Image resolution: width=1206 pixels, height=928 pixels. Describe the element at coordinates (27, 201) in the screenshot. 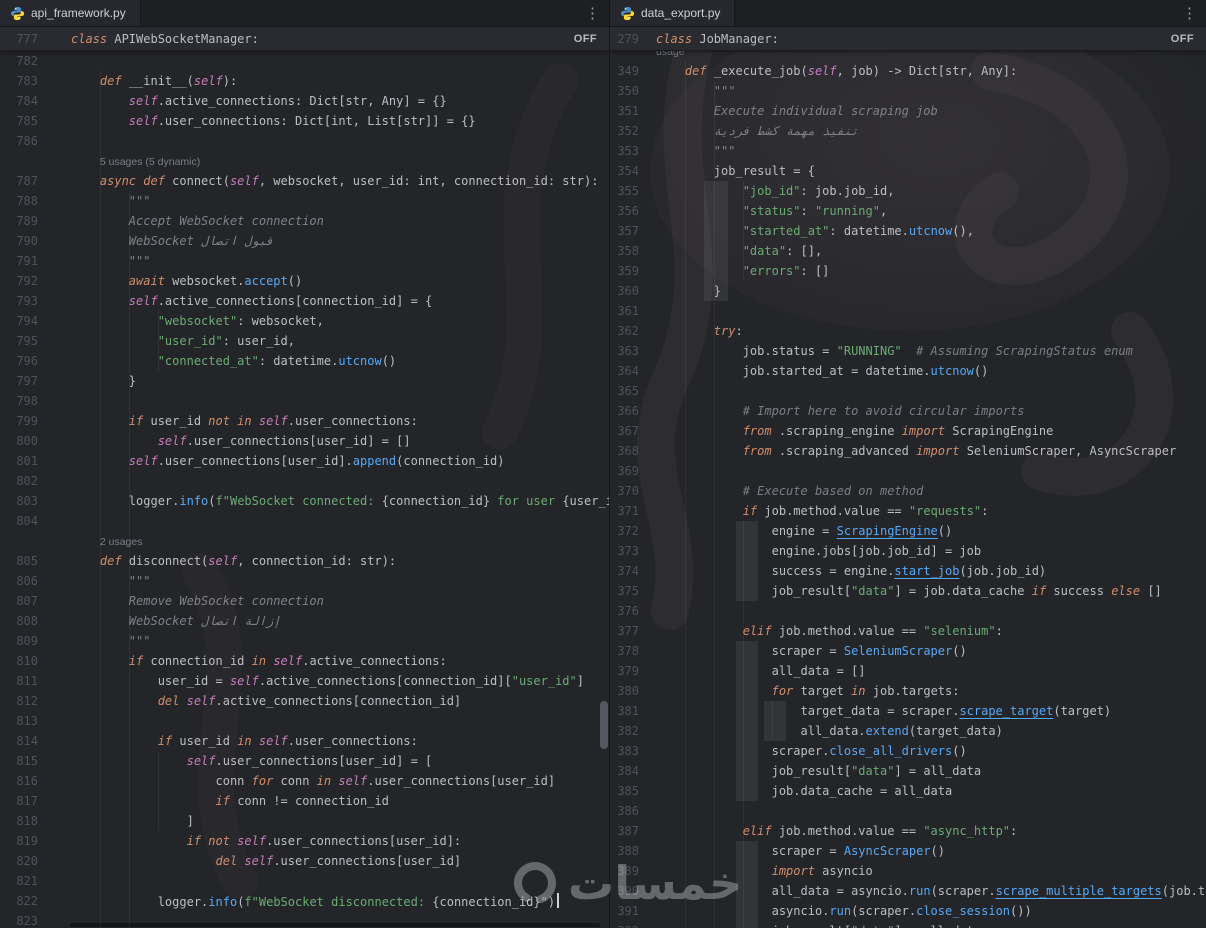

I see `line-number: 788` at that location.